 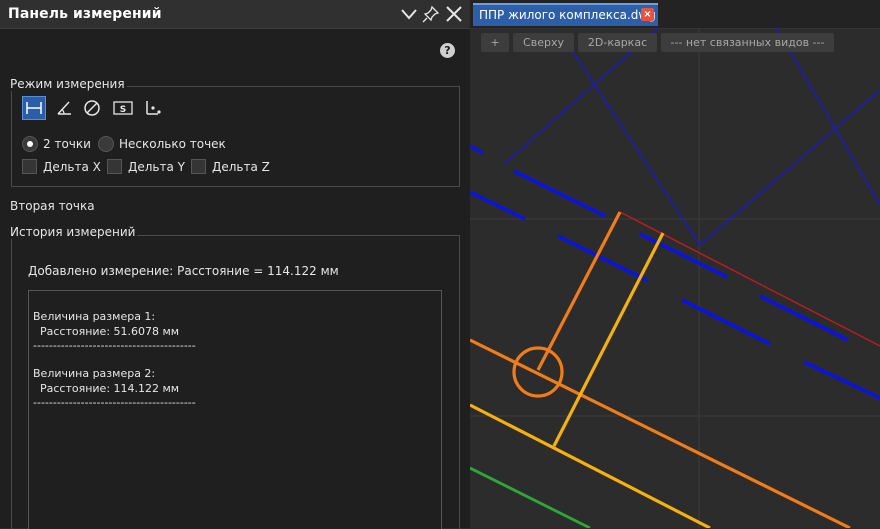 I want to click on delta-y-checkbox, so click(x=114, y=166).